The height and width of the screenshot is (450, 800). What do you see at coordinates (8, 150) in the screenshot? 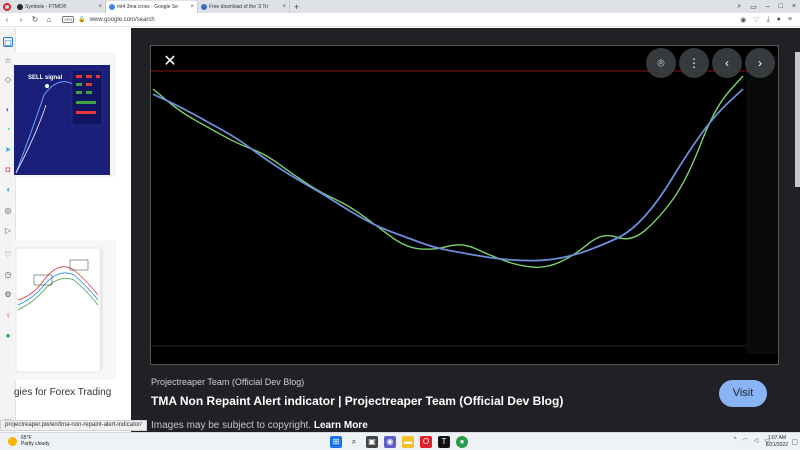
I see `telegram-icon: ➤` at bounding box center [8, 150].